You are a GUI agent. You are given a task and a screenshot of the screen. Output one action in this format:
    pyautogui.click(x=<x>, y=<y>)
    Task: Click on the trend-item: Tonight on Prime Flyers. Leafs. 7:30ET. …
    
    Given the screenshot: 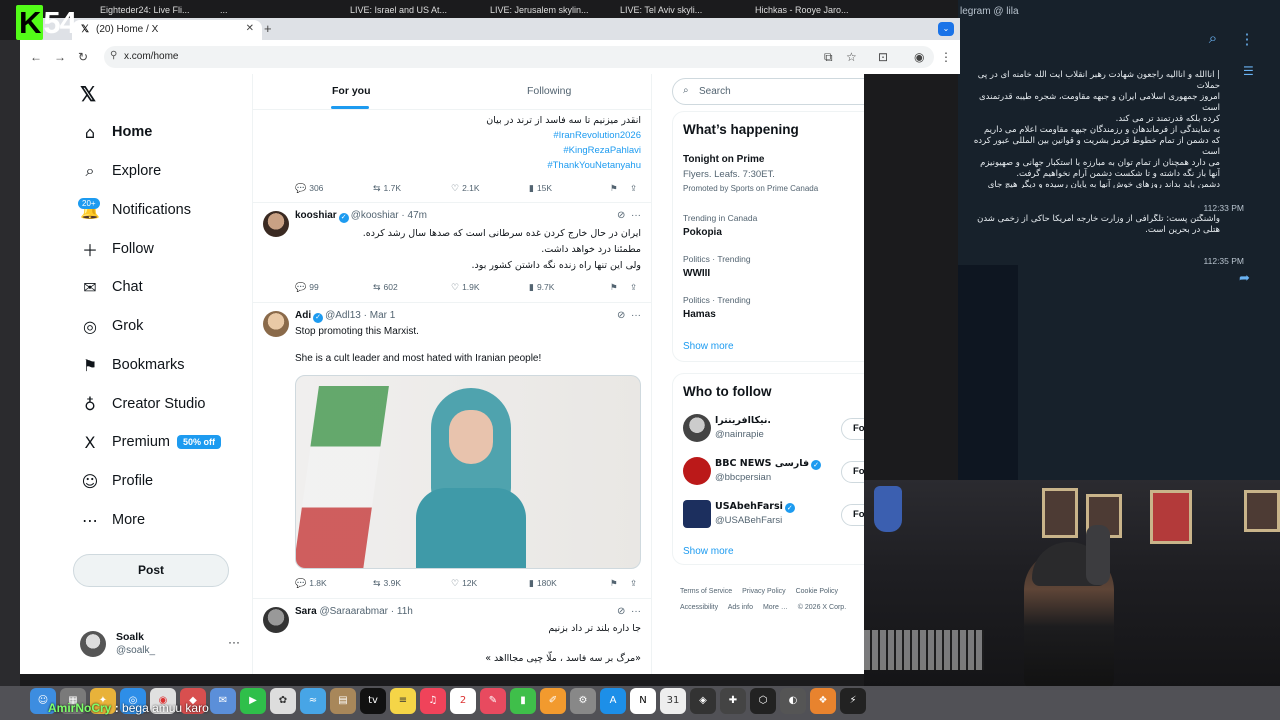 What is the action you would take?
    pyautogui.click(x=773, y=173)
    